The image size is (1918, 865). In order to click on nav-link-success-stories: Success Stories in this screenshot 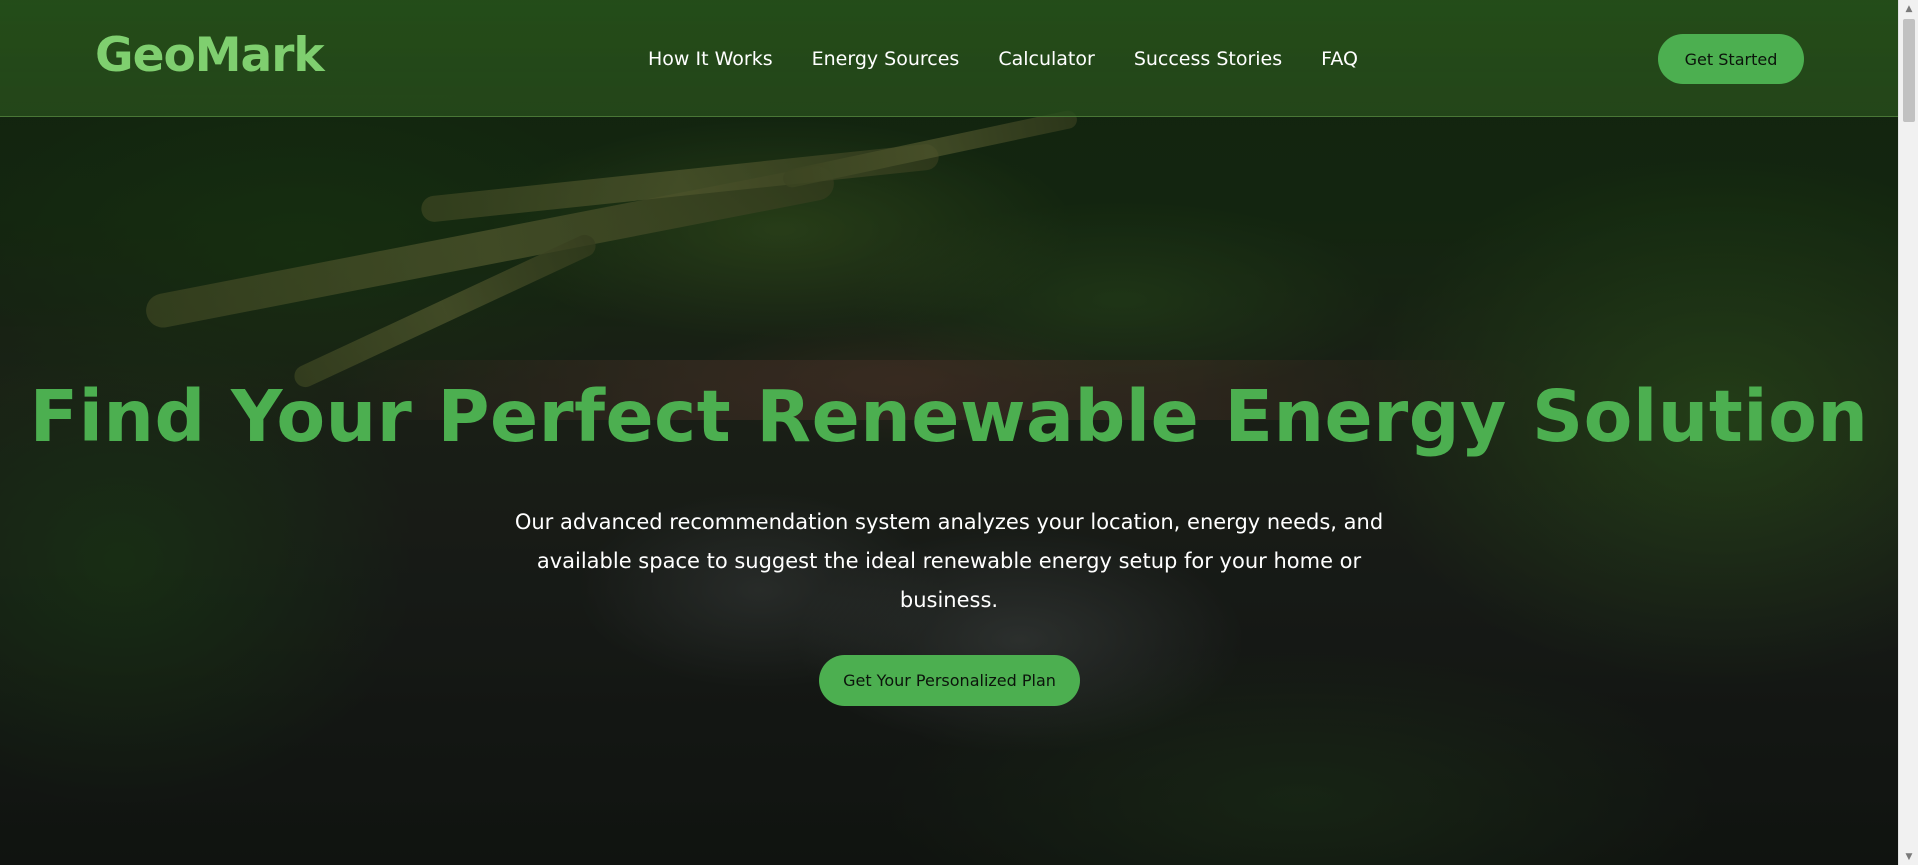, I will do `click(1208, 59)`.